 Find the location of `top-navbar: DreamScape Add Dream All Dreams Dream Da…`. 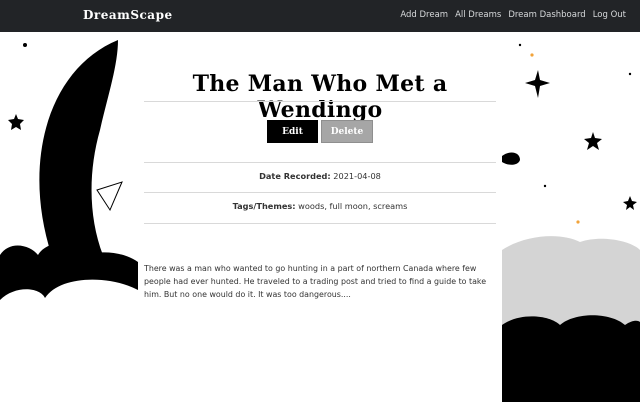

top-navbar: DreamScape Add Dream All Dreams Dream Da… is located at coordinates (320, 16).